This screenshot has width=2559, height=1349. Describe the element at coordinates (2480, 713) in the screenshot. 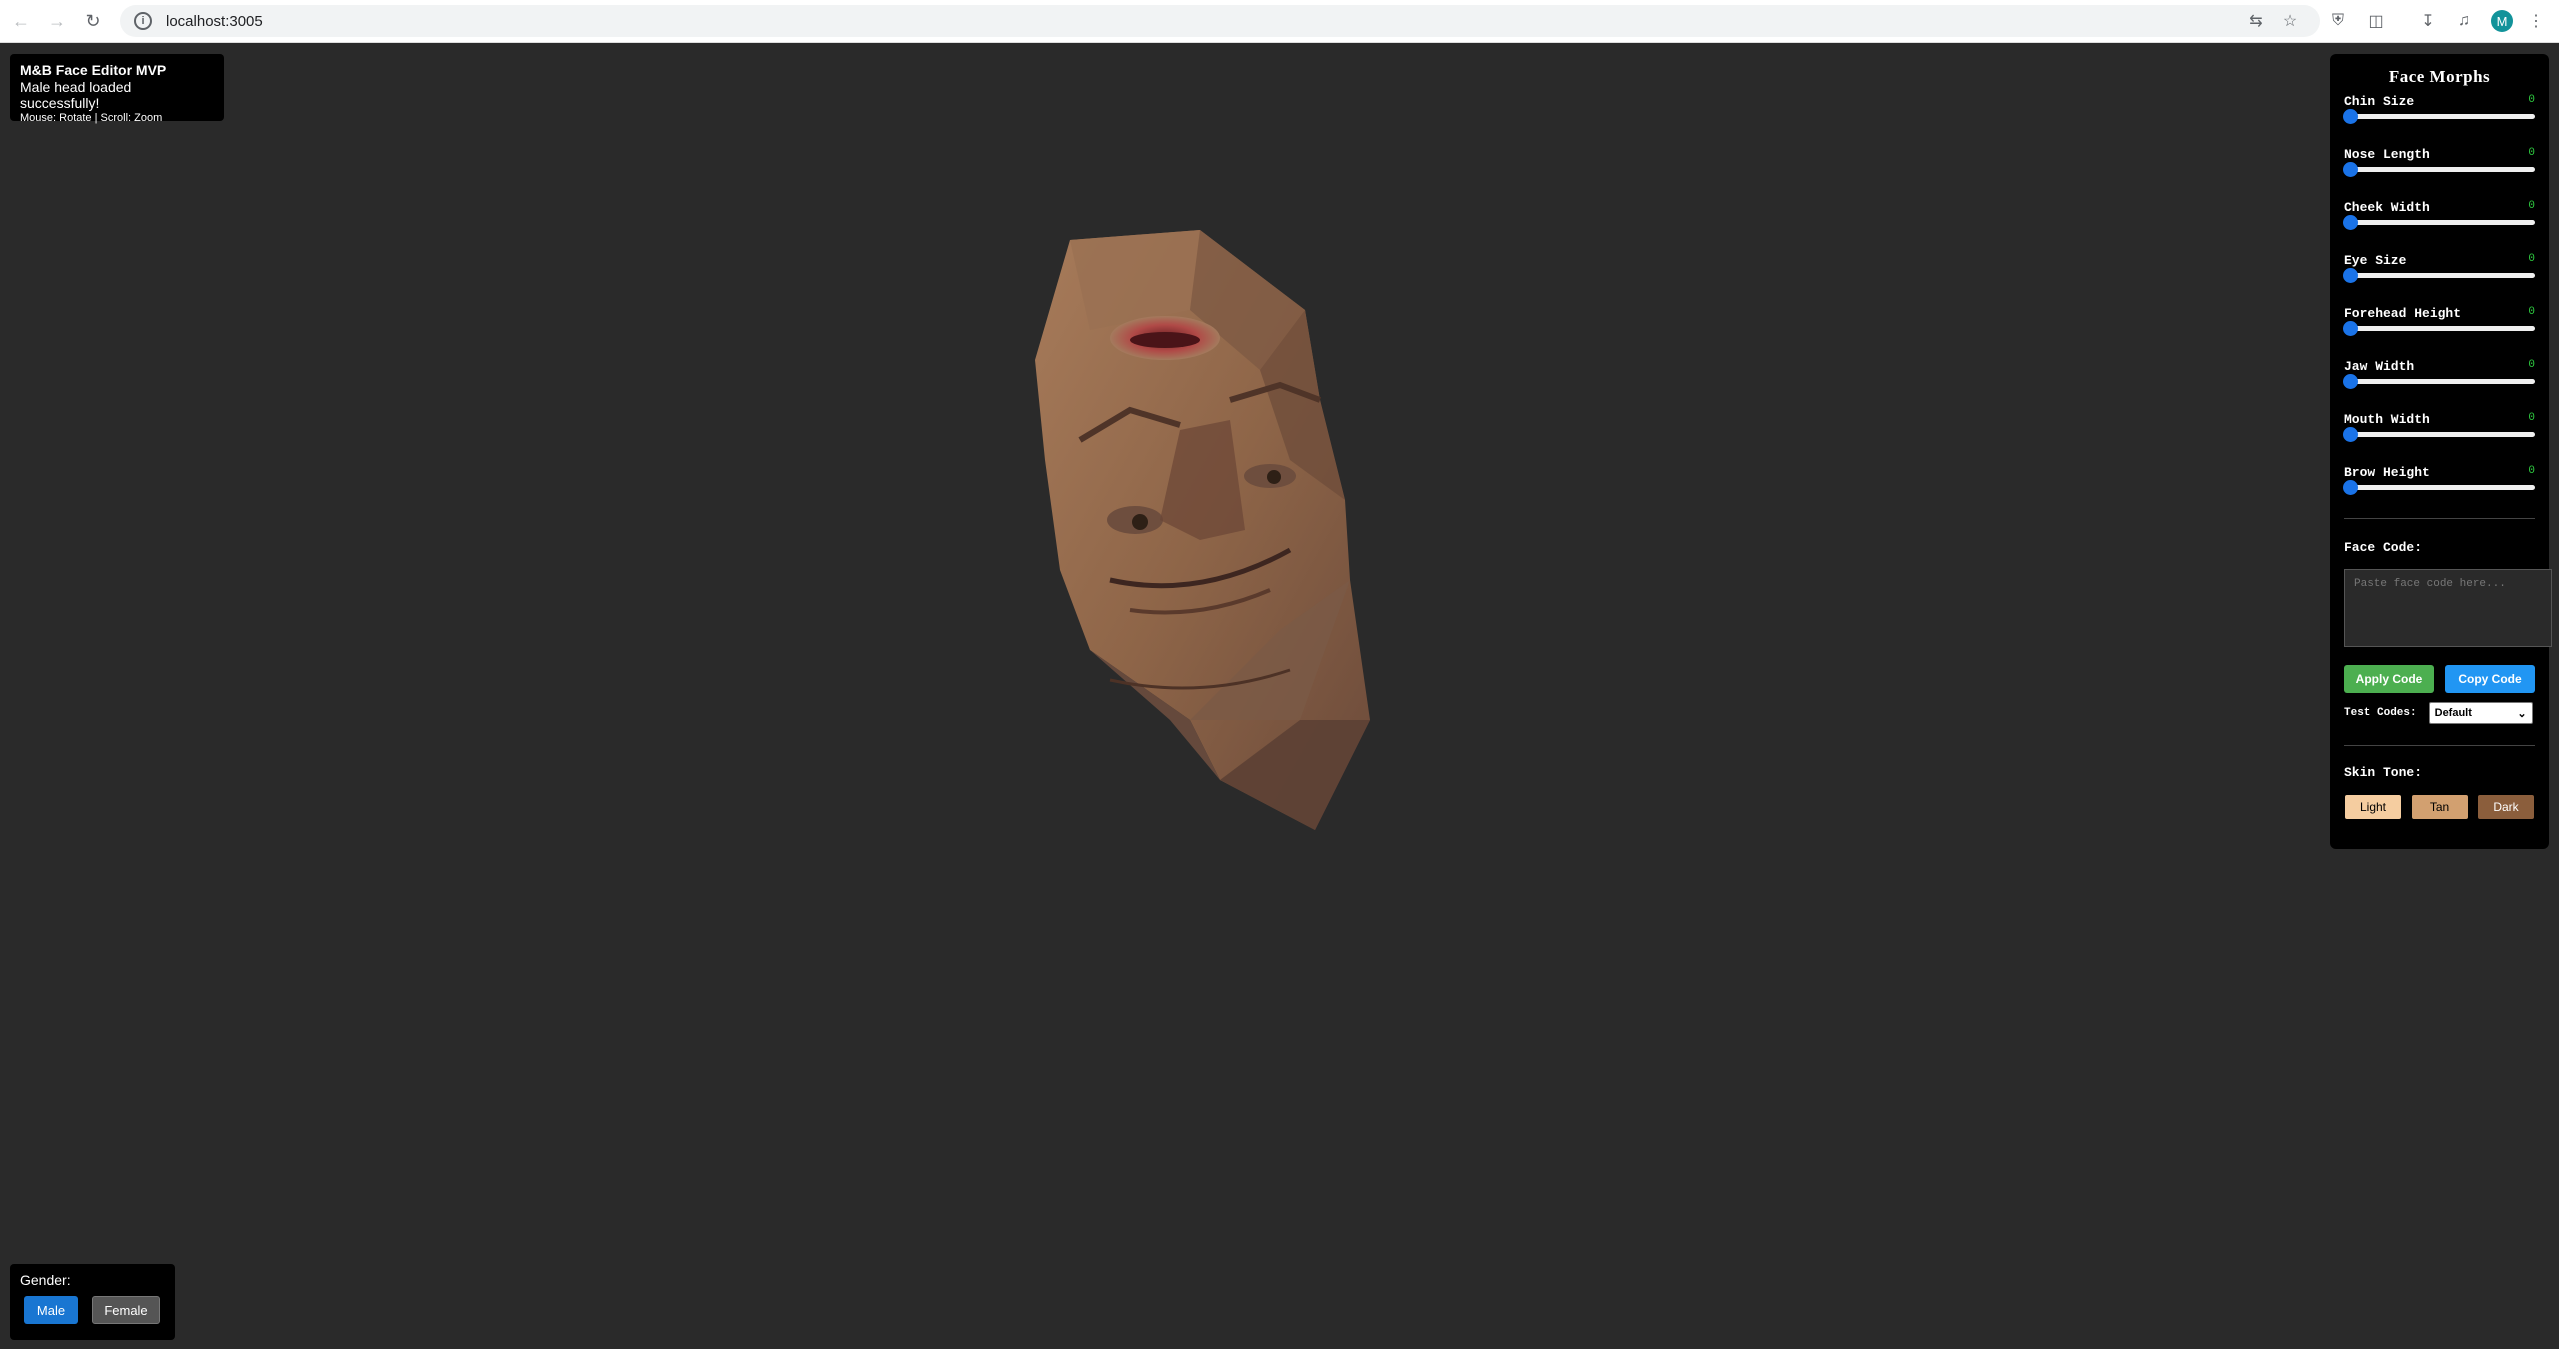

I see `test-codes-select: Default ⌄` at that location.